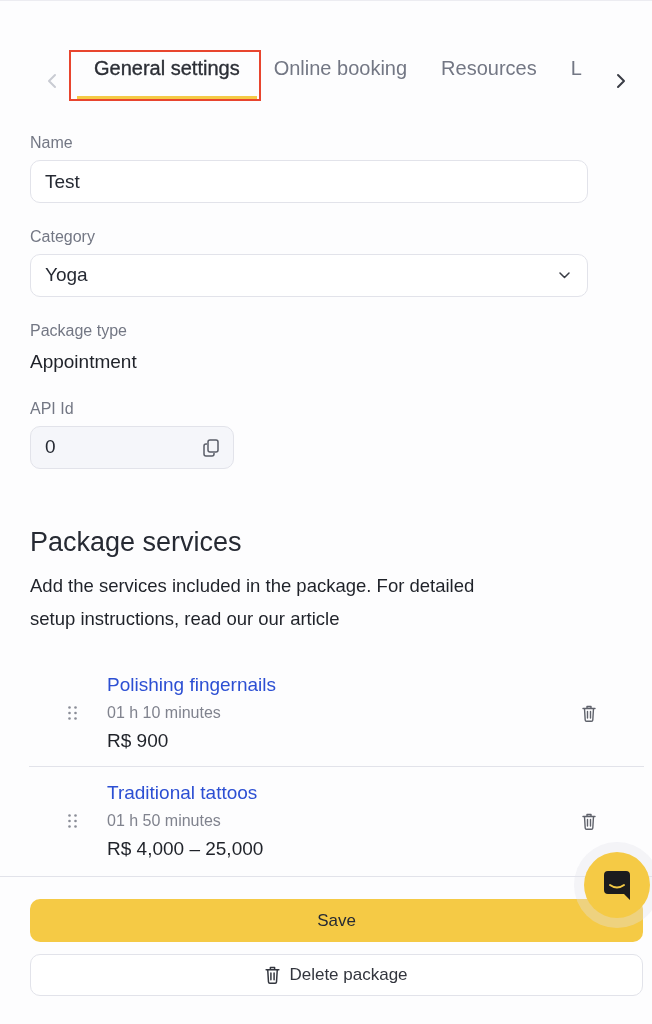  I want to click on chevron-right-icon, so click(621, 81).